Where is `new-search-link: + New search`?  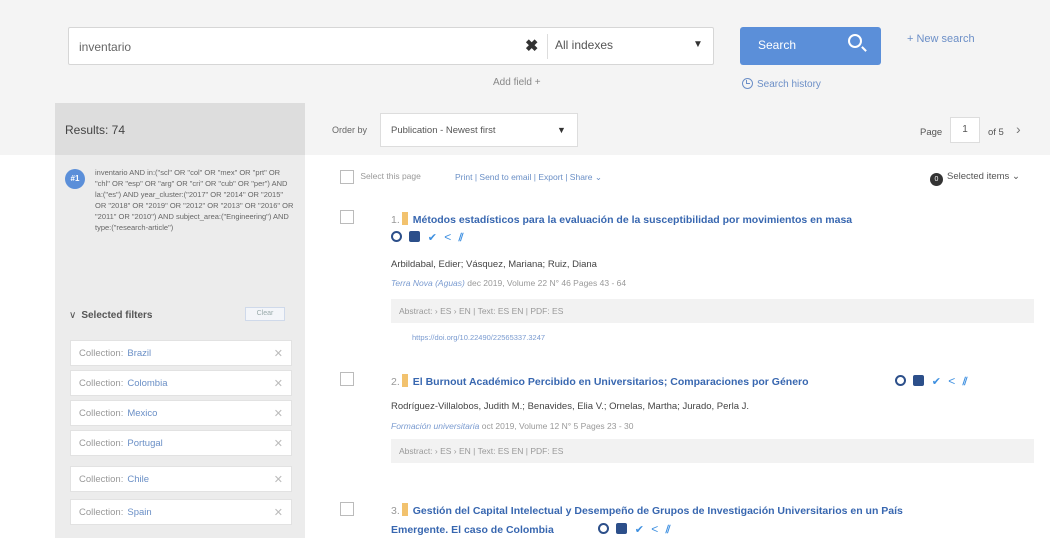
new-search-link: + New search is located at coordinates (941, 39).